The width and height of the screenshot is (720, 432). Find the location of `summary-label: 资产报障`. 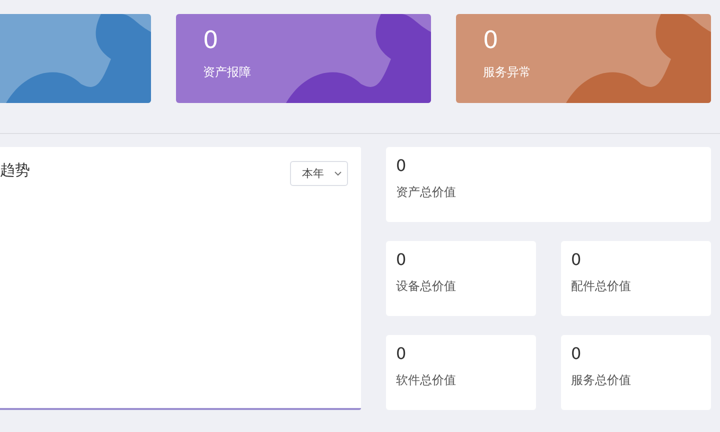

summary-label: 资产报障 is located at coordinates (227, 72).